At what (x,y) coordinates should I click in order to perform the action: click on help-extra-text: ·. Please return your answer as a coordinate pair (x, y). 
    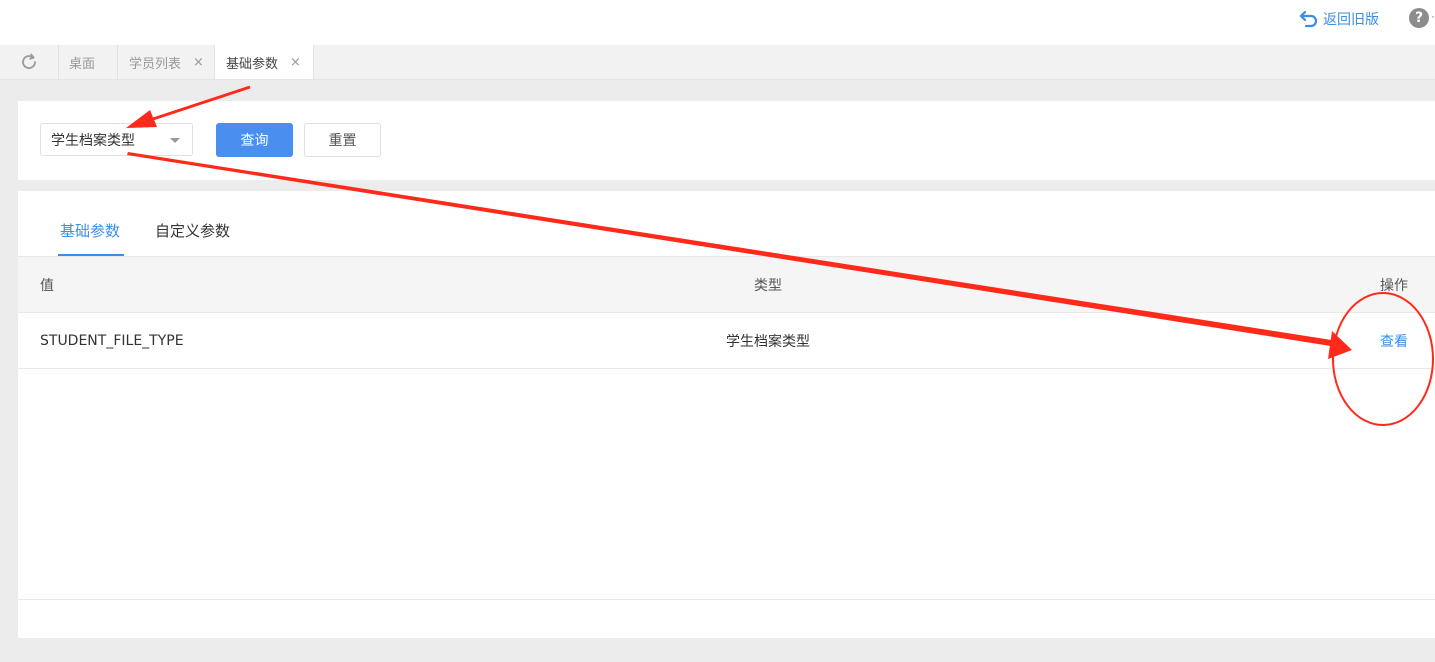
    Looking at the image, I should click on (1433, 17).